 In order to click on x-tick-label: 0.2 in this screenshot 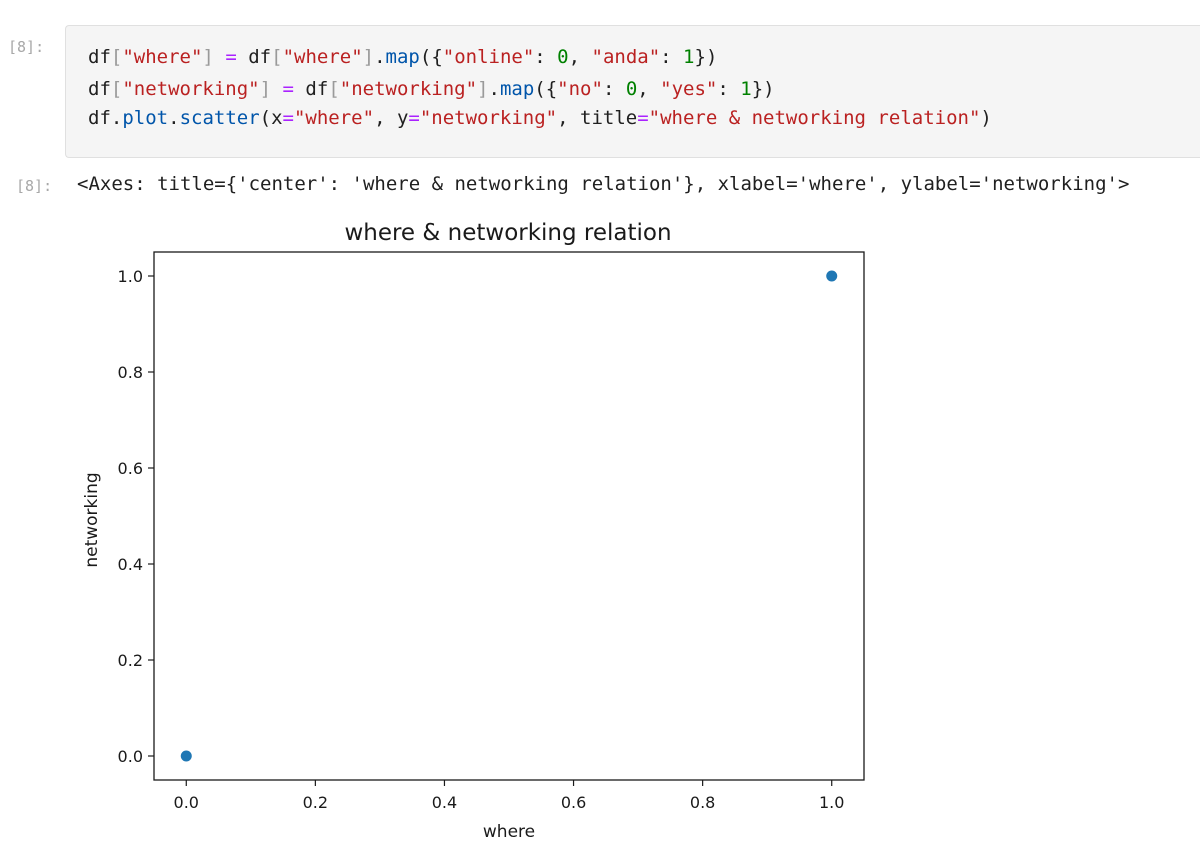, I will do `click(315, 802)`.